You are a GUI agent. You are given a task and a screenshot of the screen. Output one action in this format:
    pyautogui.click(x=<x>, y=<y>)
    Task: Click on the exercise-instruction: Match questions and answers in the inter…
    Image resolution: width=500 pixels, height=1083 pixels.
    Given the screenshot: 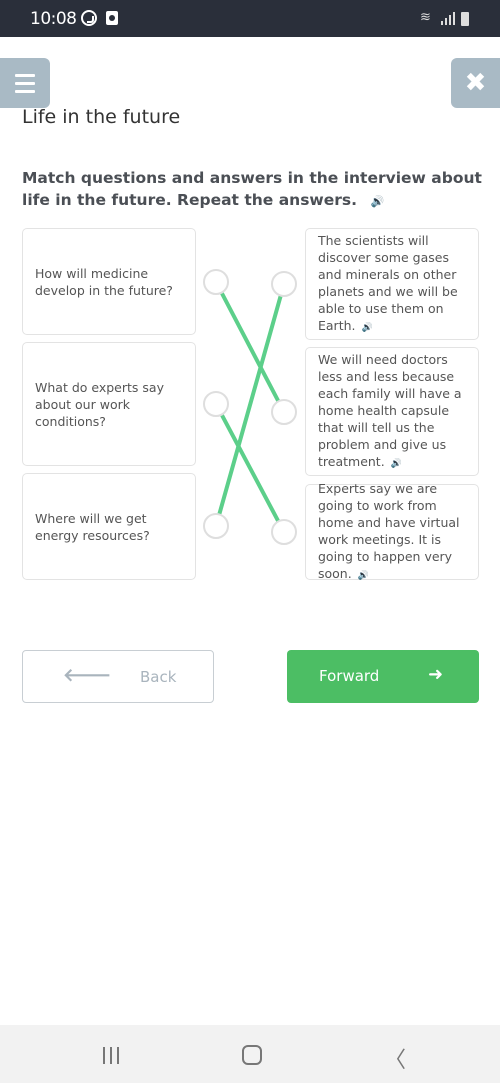 What is the action you would take?
    pyautogui.click(x=252, y=190)
    